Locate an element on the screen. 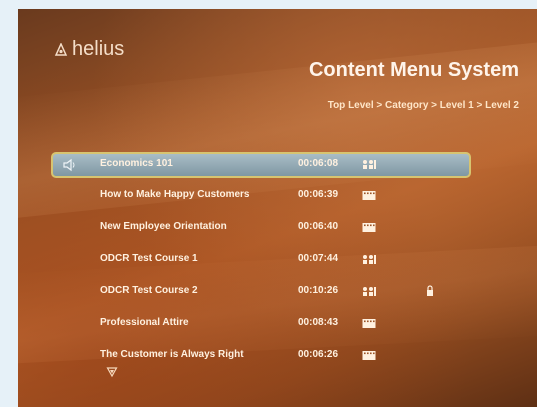 The image size is (537, 407). menu-item-duration: 00:06:39 is located at coordinates (318, 194).